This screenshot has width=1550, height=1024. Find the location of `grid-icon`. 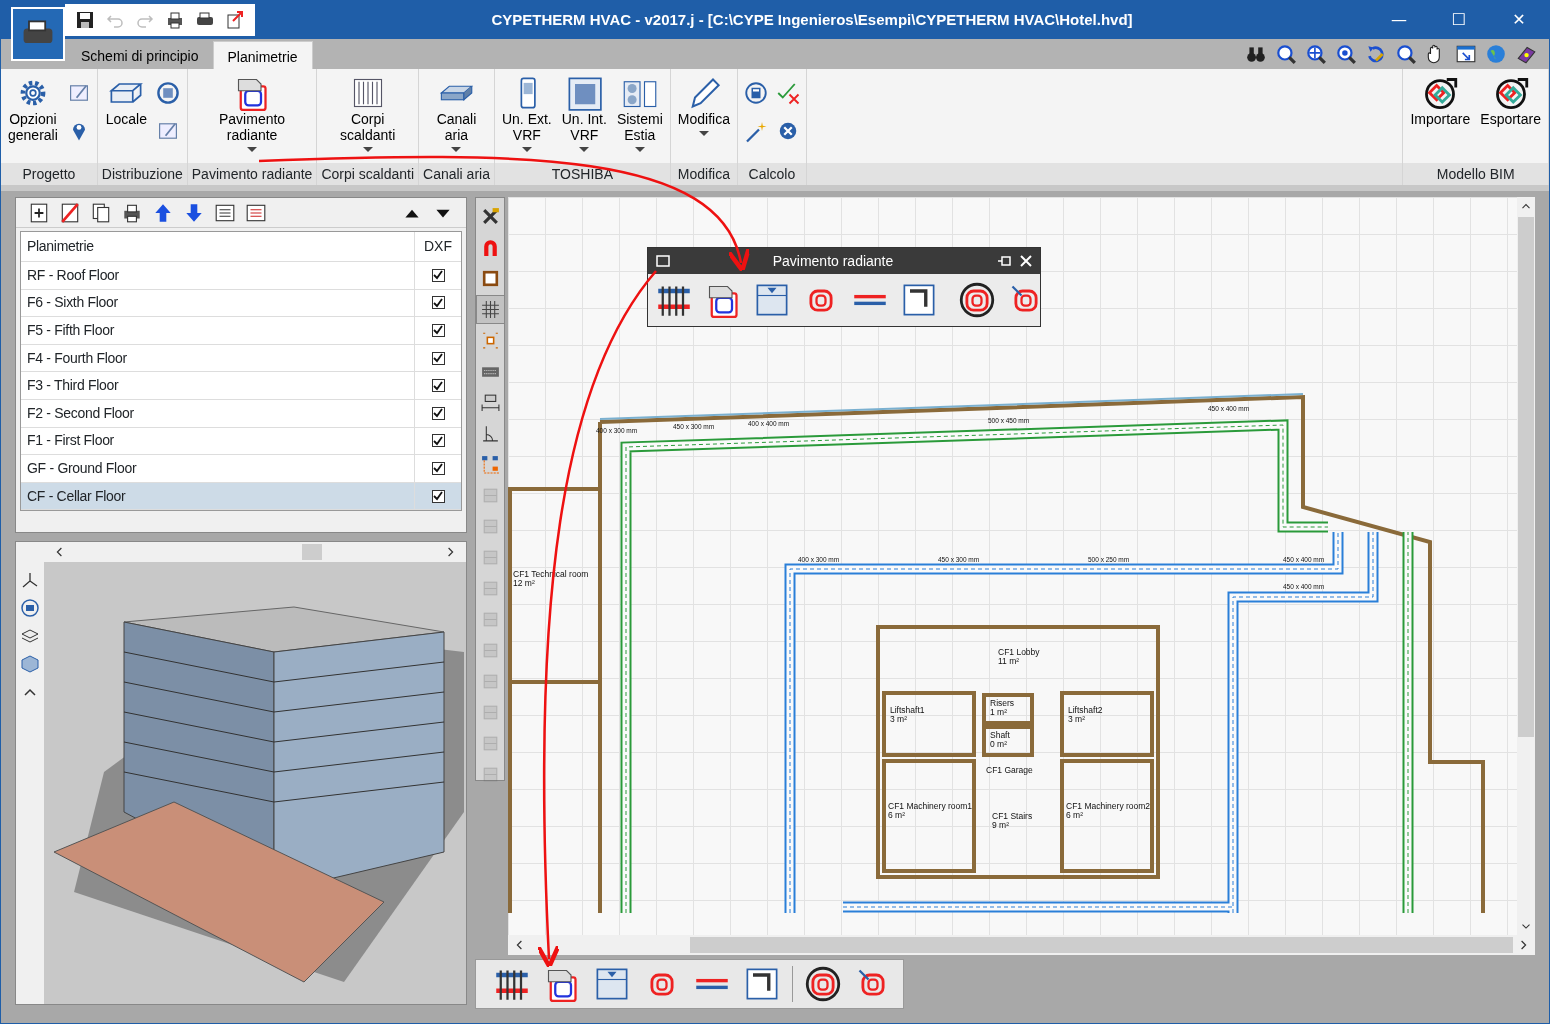

grid-icon is located at coordinates (490, 309).